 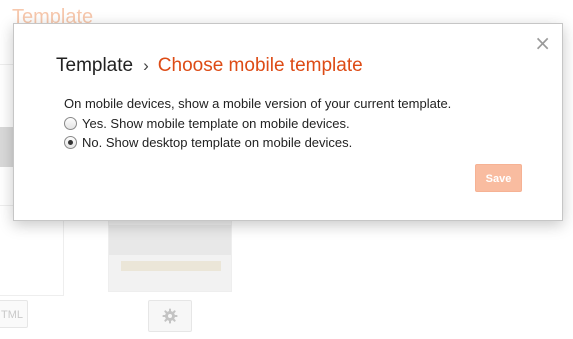 I want to click on thumbnail-band, so click(x=170, y=240).